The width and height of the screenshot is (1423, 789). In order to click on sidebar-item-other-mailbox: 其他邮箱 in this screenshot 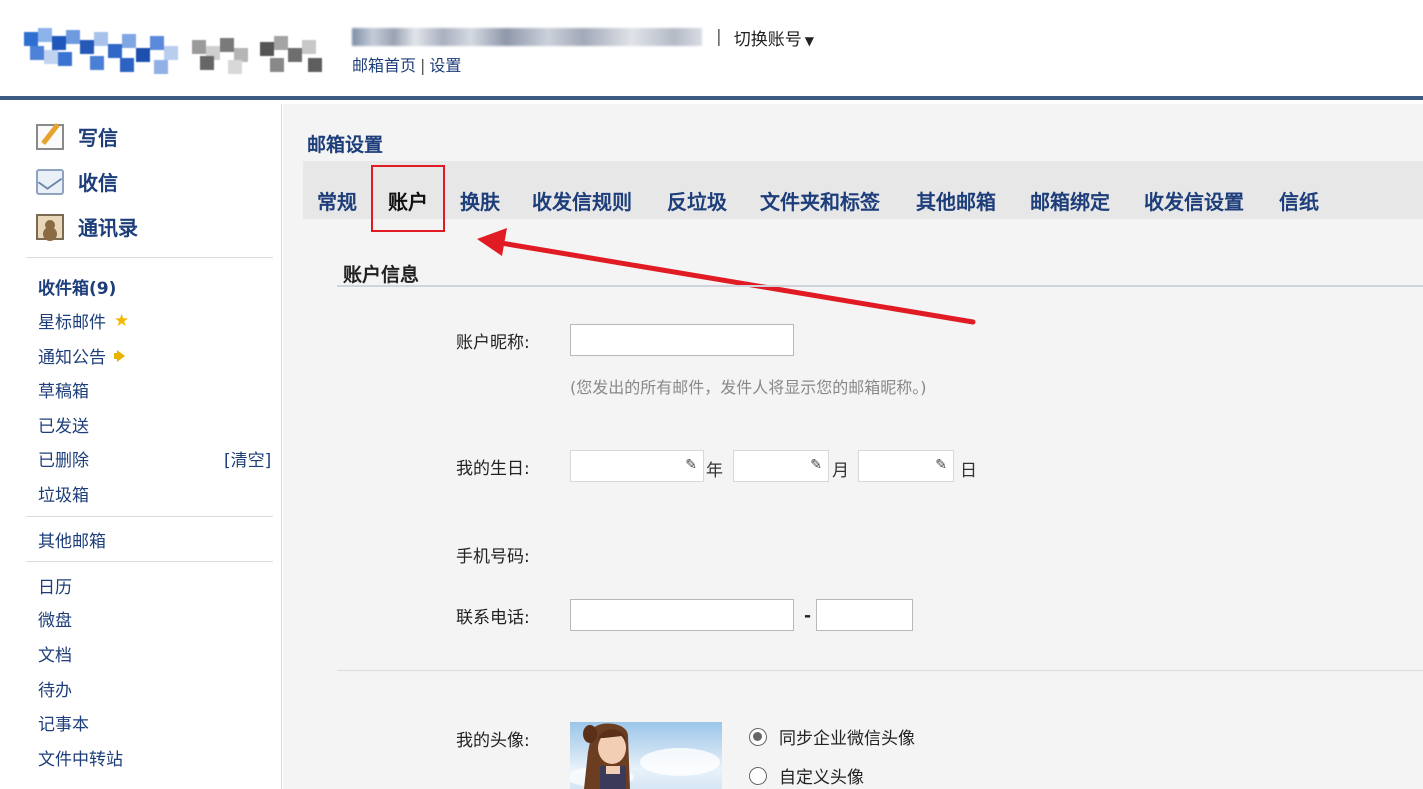, I will do `click(72, 539)`.